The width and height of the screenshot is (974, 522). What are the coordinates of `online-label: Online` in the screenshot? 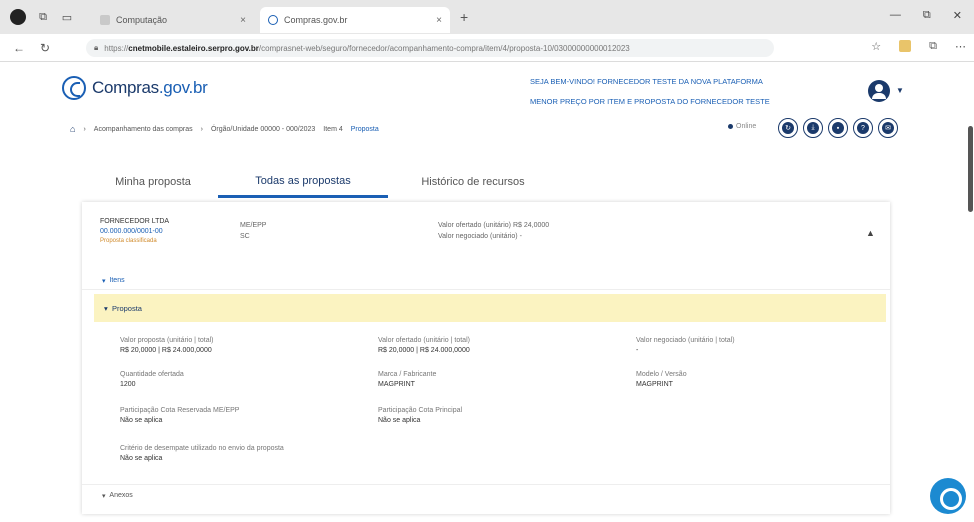 It's located at (746, 126).